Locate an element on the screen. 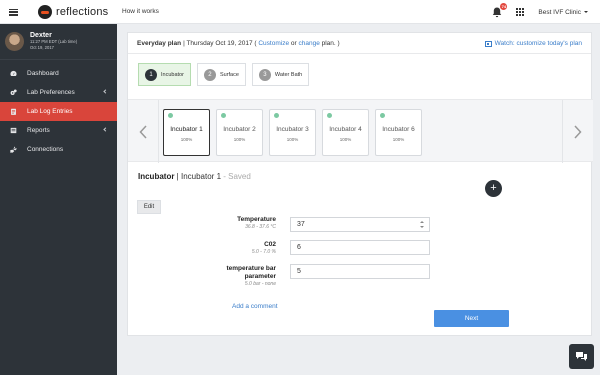 The image size is (600, 375). save-status: - Saved is located at coordinates (236, 176).